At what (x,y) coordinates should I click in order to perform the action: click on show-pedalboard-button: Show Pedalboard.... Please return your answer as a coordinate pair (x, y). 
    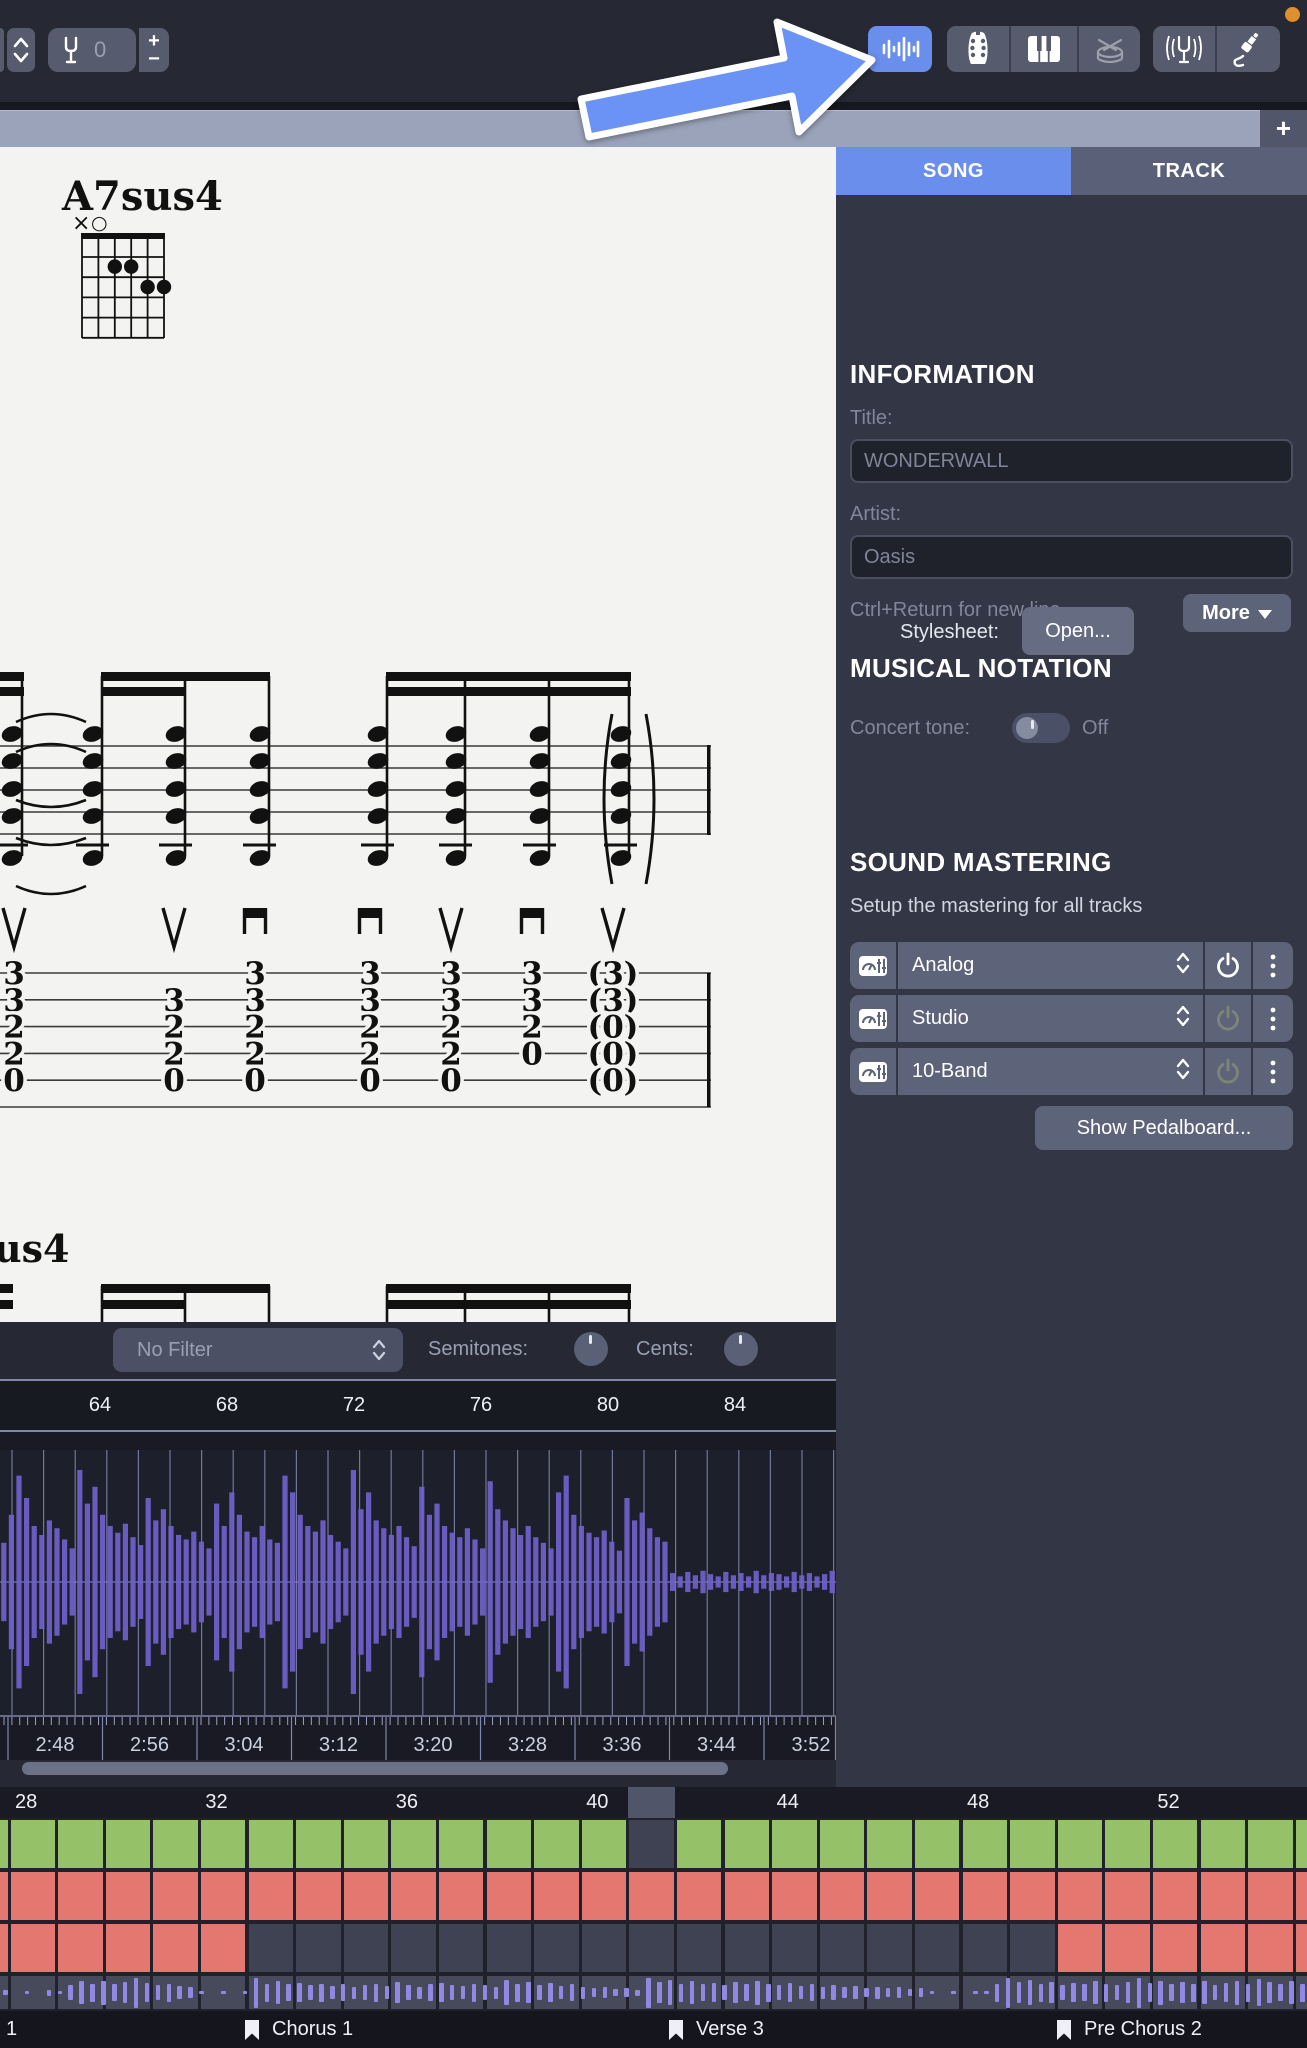
    Looking at the image, I should click on (1164, 1128).